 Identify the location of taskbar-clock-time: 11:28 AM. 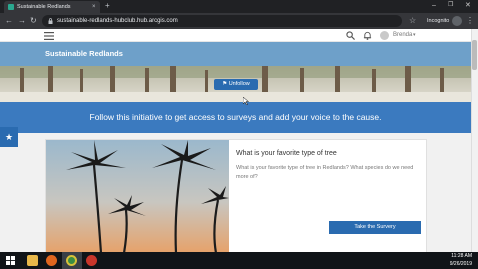
(456, 256).